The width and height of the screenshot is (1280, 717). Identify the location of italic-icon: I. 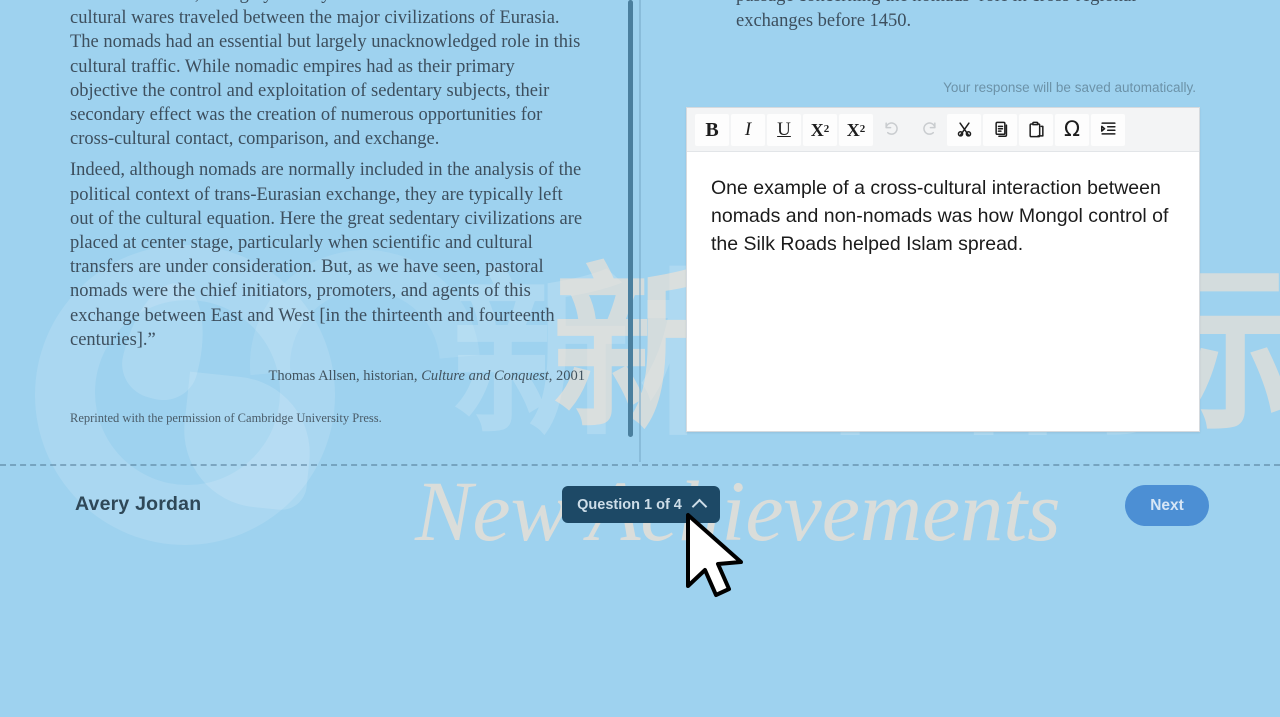
(748, 129).